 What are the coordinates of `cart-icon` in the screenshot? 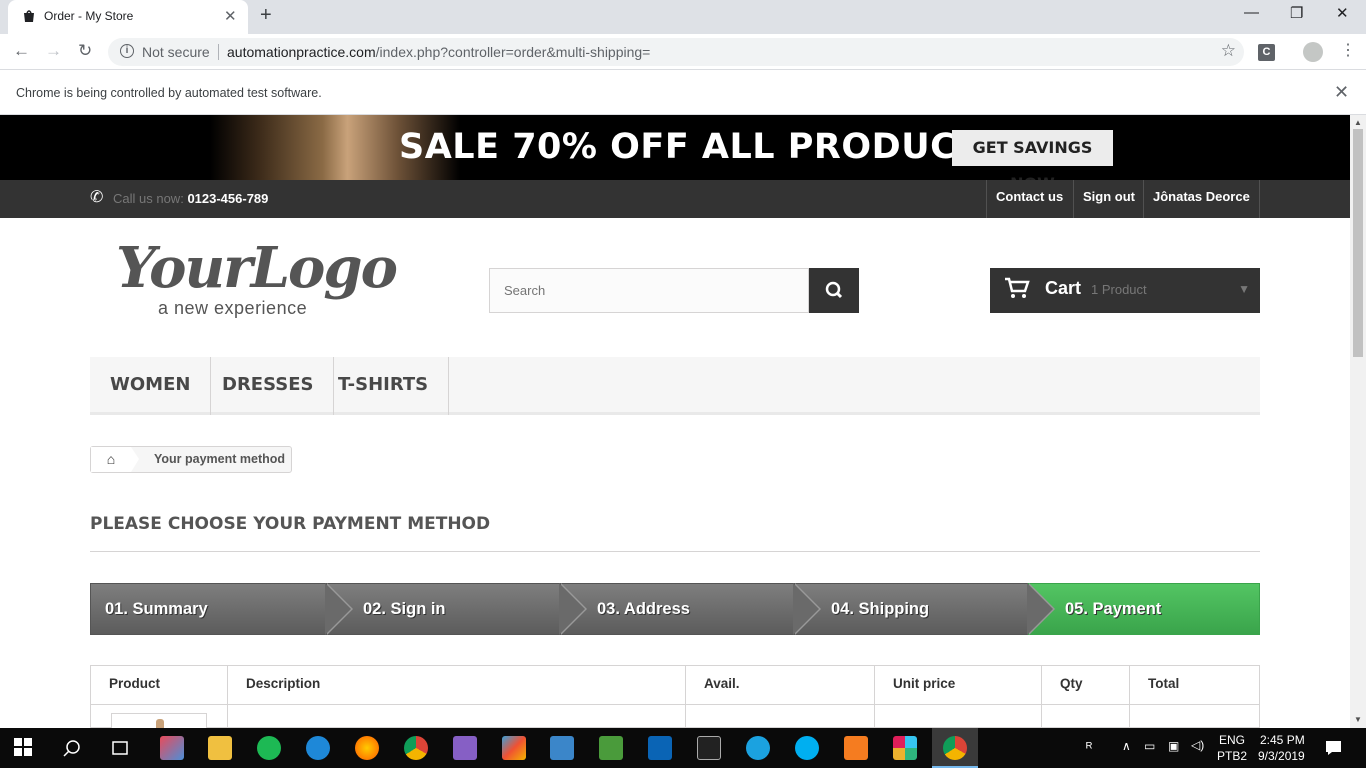 It's located at (1017, 287).